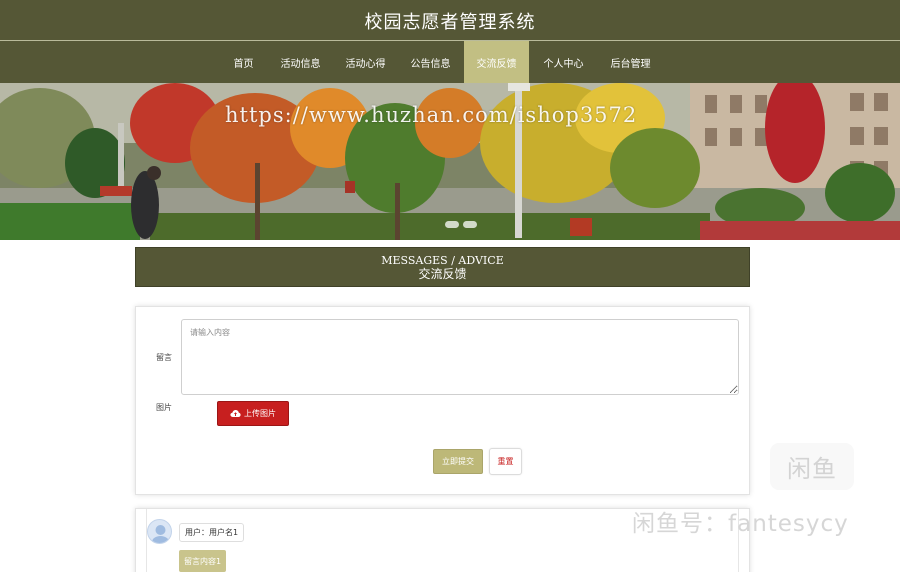 Image resolution: width=900 pixels, height=572 pixels. I want to click on carousel-indicators, so click(461, 224).